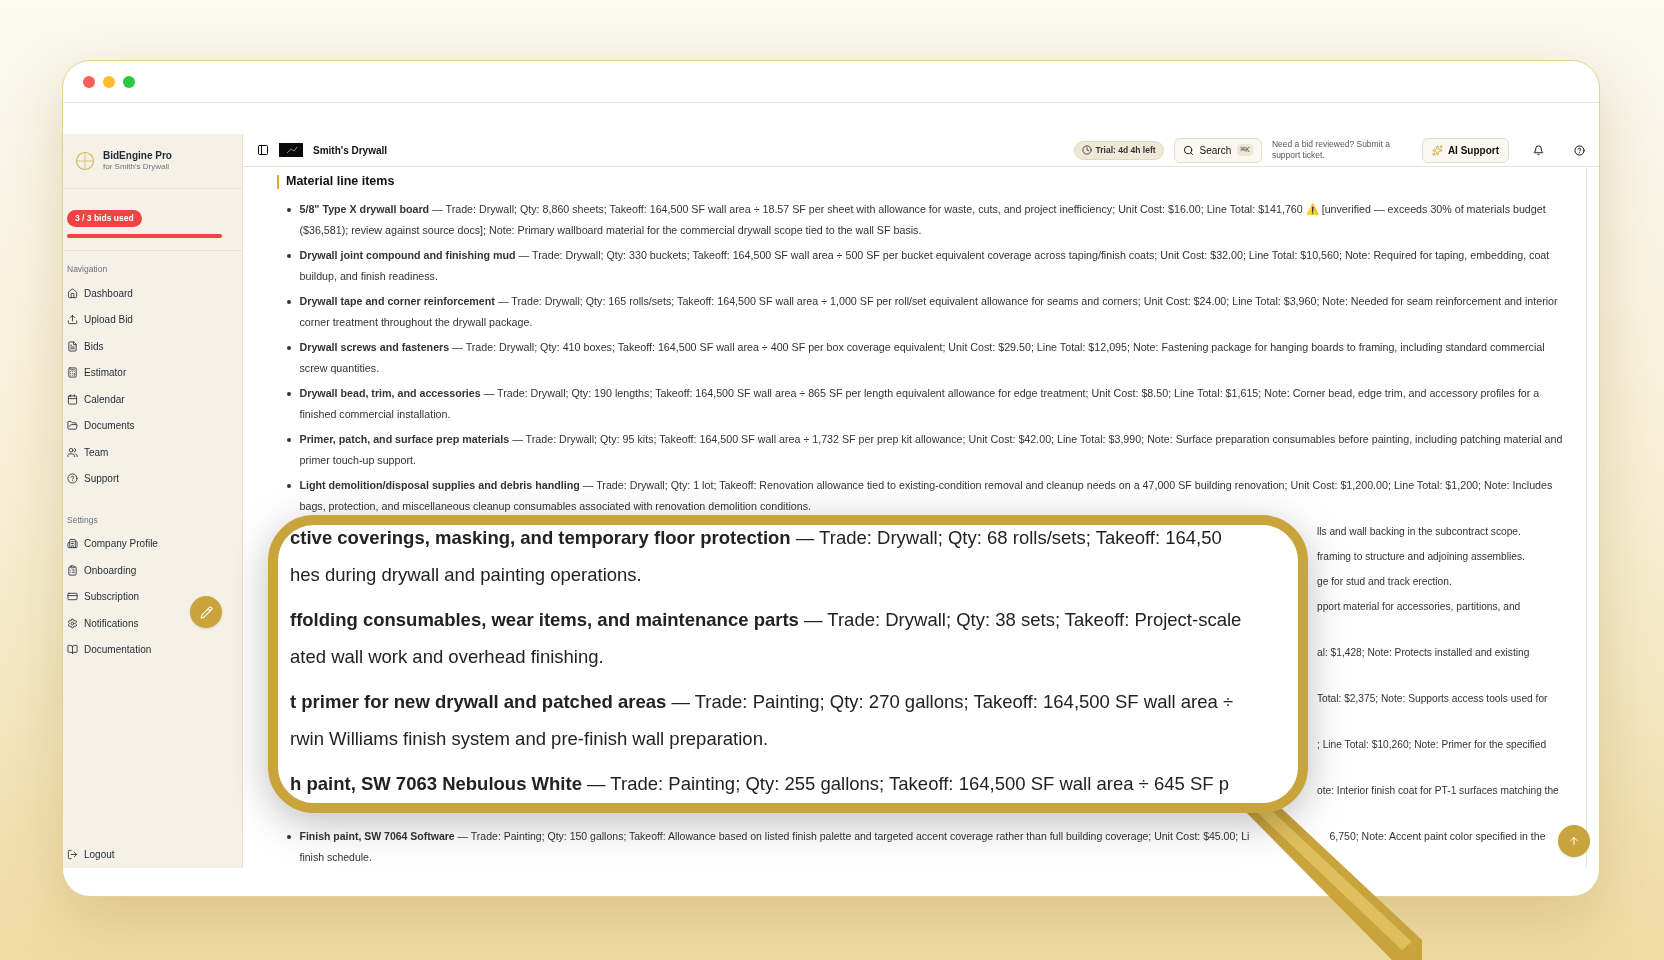  Describe the element at coordinates (1245, 150) in the screenshot. I see `shortcut-key: ⌘K` at that location.